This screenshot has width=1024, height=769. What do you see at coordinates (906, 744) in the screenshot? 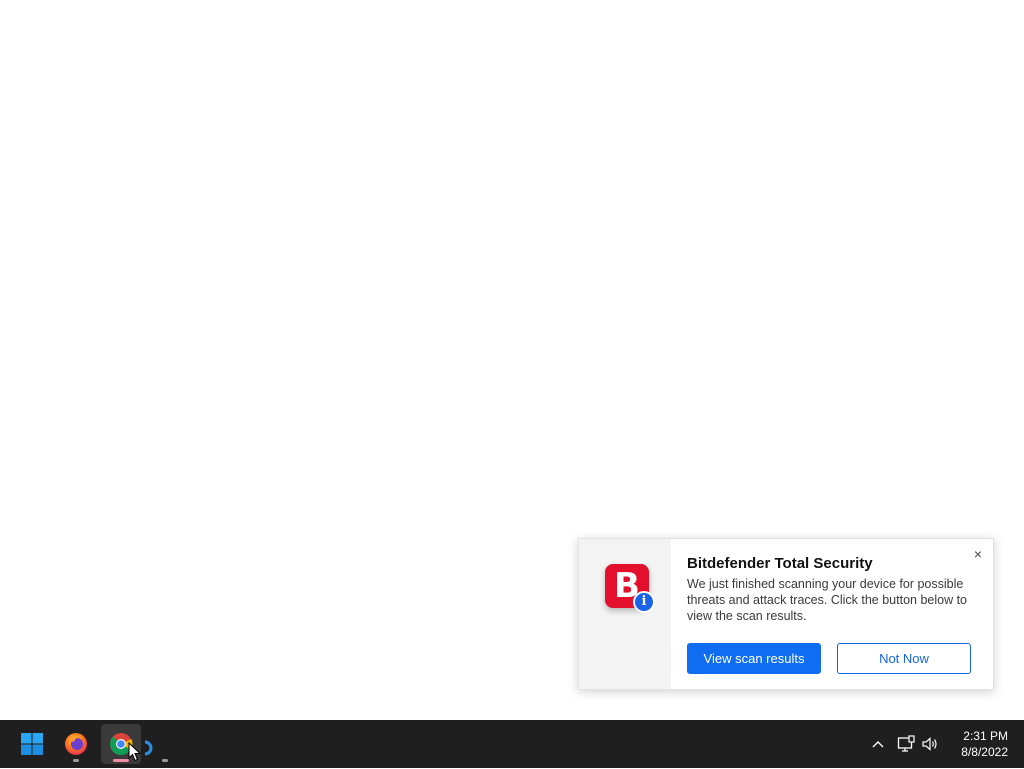
I see `network-icon` at bounding box center [906, 744].